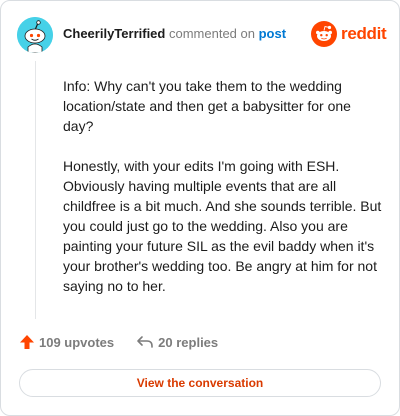 The height and width of the screenshot is (416, 400). I want to click on comment-header: CheerilyTerrified commented on post, so click(174, 34).